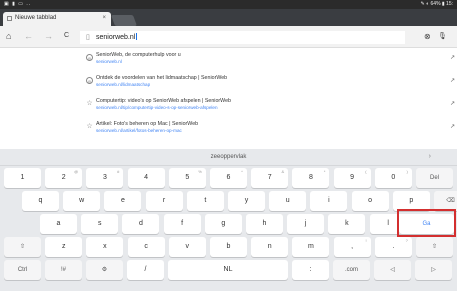  I want to click on letter-key: d, so click(141, 224).